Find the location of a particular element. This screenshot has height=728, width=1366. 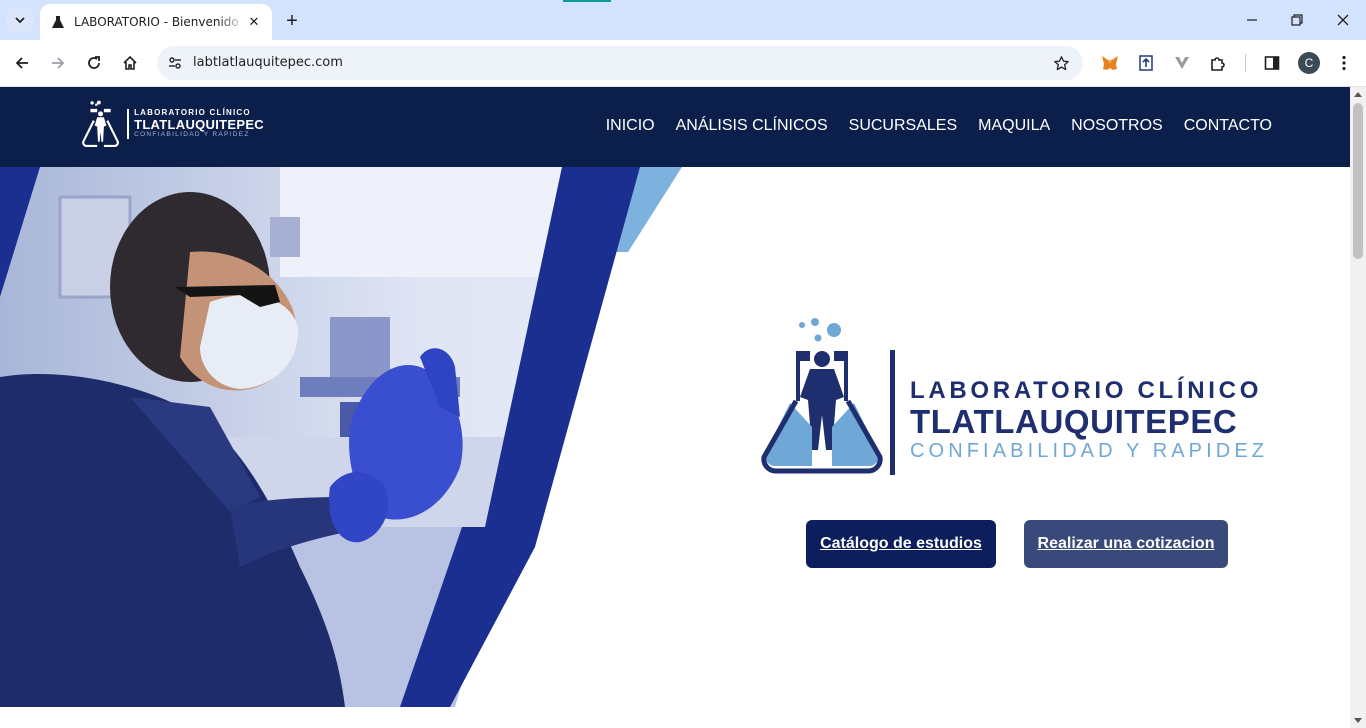

tab-close-icon: ✕ is located at coordinates (254, 22).